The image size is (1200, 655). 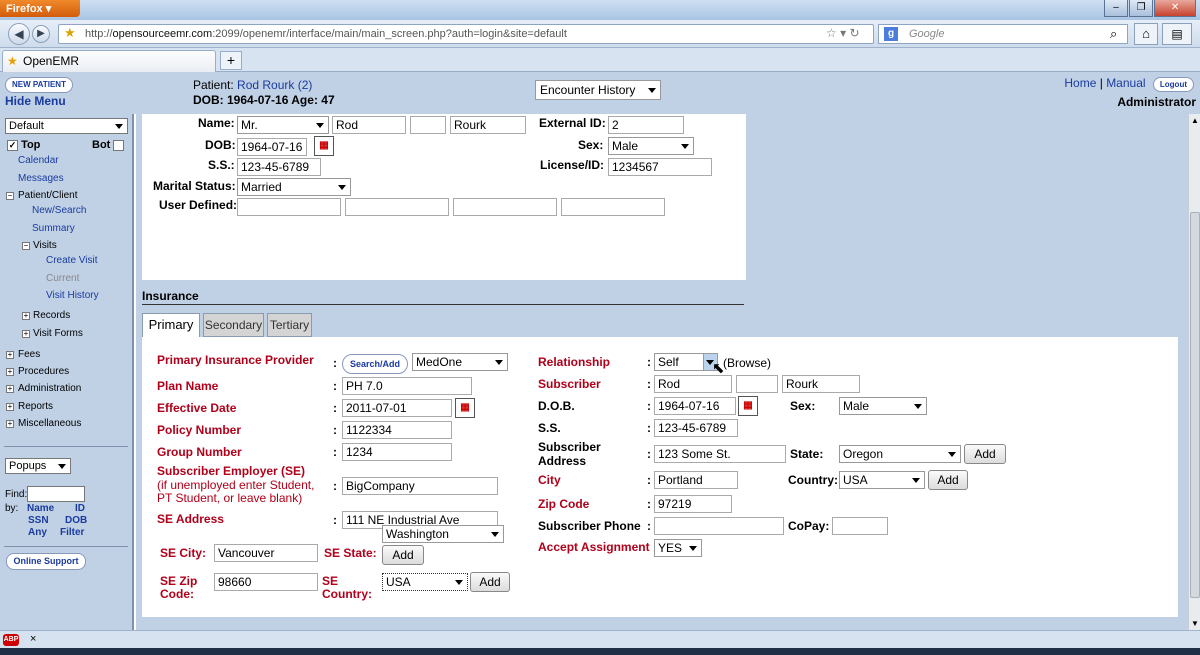 I want to click on close-statusbar-icon: ×, so click(x=33, y=639).